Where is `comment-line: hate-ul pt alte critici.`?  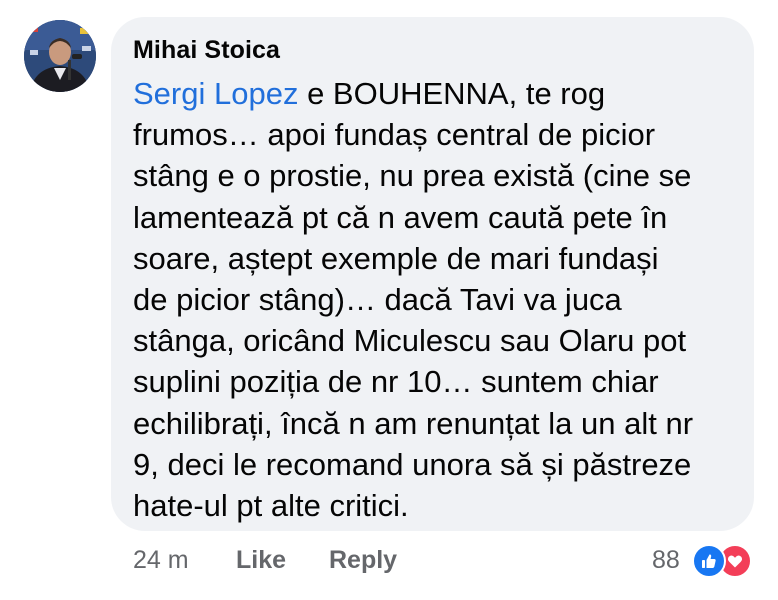 comment-line: hate-ul pt alte critici. is located at coordinates (271, 506).